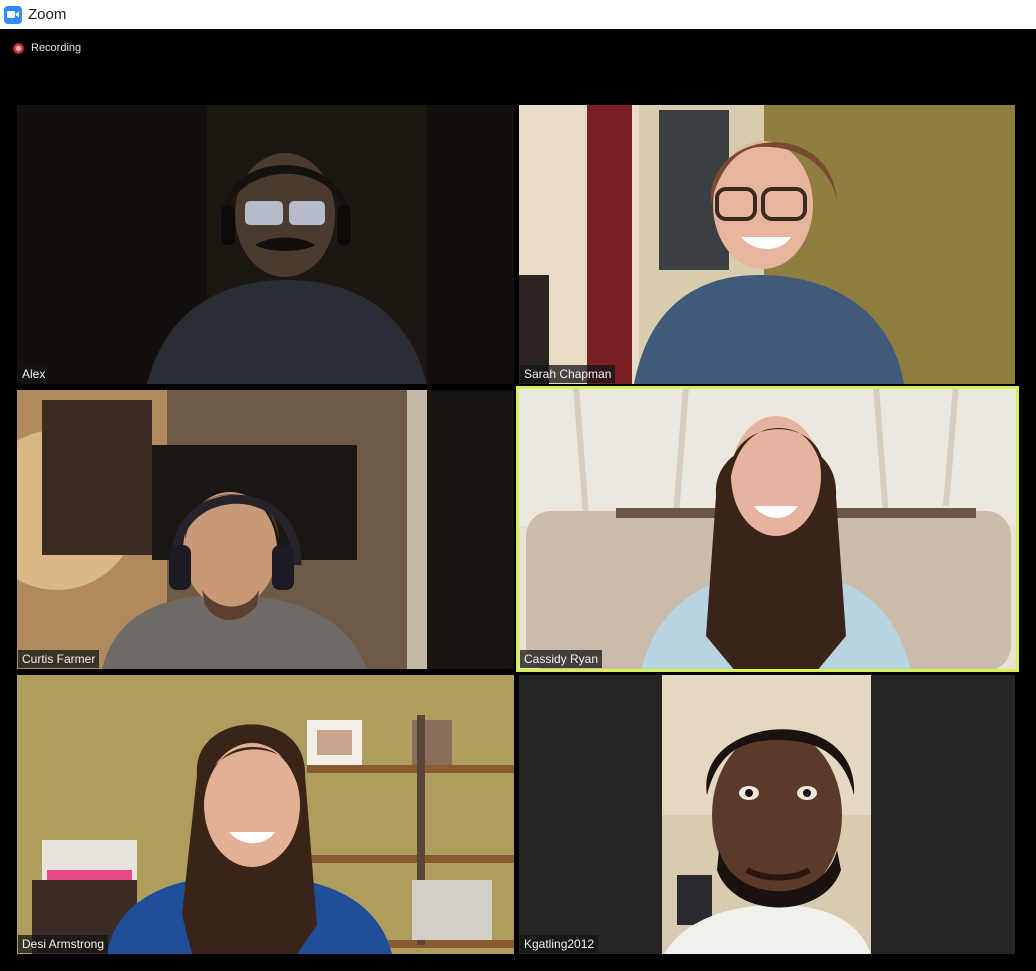  Describe the element at coordinates (18, 48) in the screenshot. I see `record-icon` at that location.